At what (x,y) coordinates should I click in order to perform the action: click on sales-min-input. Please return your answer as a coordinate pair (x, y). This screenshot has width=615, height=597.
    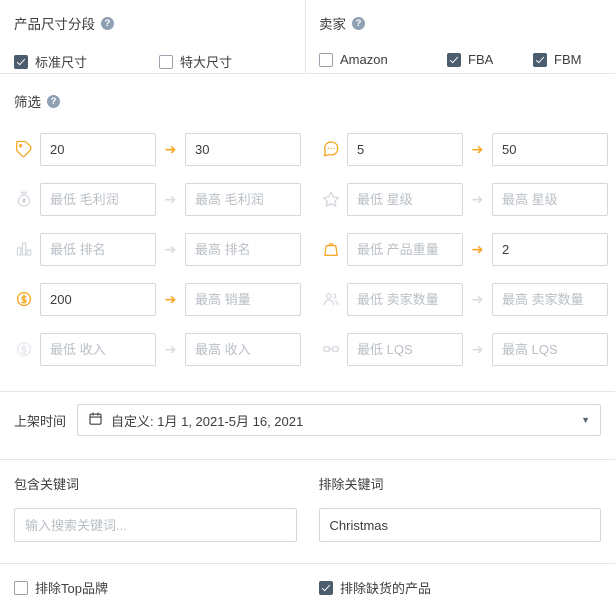
    Looking at the image, I should click on (98, 299).